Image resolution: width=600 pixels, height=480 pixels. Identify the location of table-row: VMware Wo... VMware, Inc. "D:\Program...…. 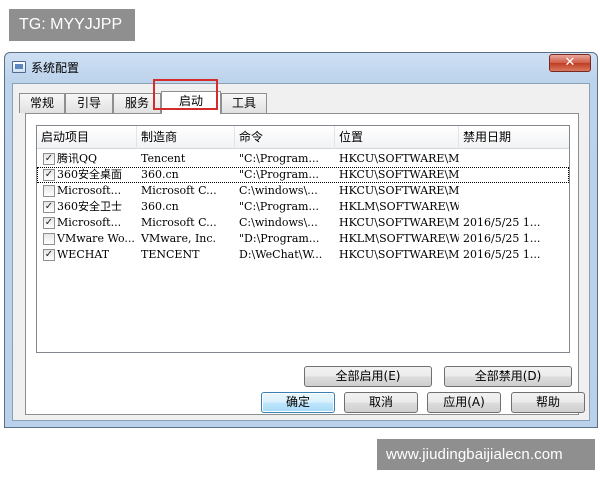
(303, 239).